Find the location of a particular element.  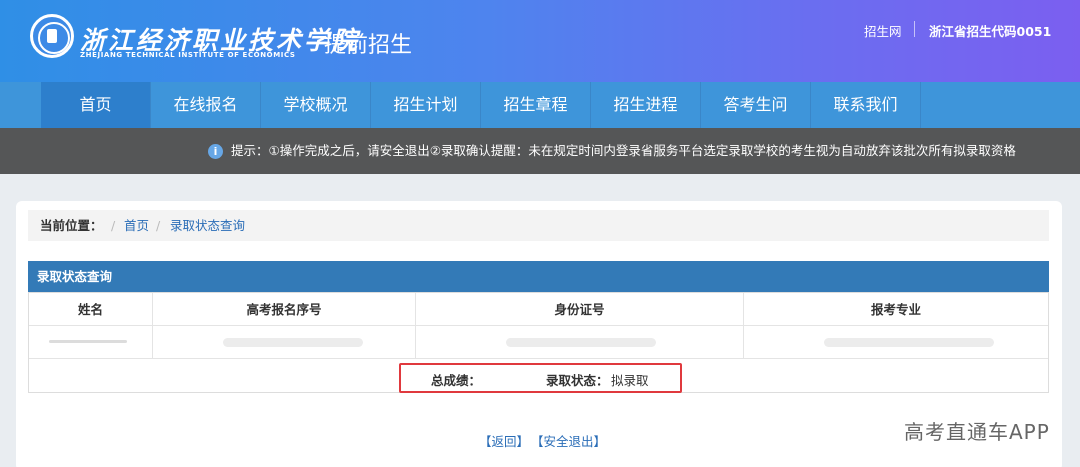

nav-school-overview: 学校概况 is located at coordinates (316, 105).